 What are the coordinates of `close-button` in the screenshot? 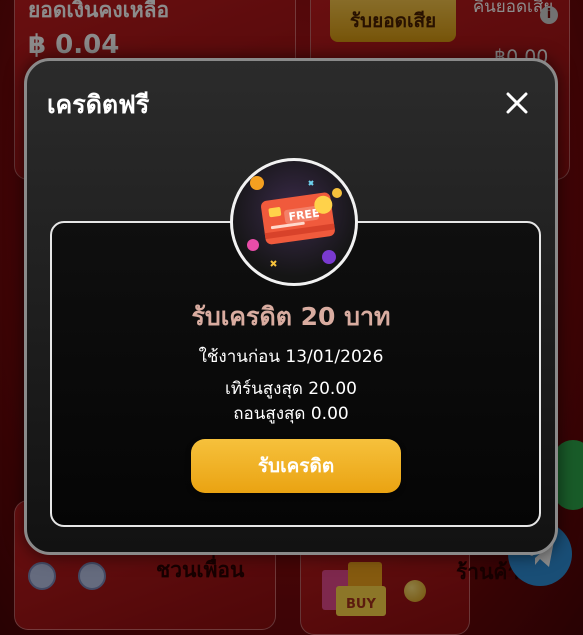 It's located at (517, 103).